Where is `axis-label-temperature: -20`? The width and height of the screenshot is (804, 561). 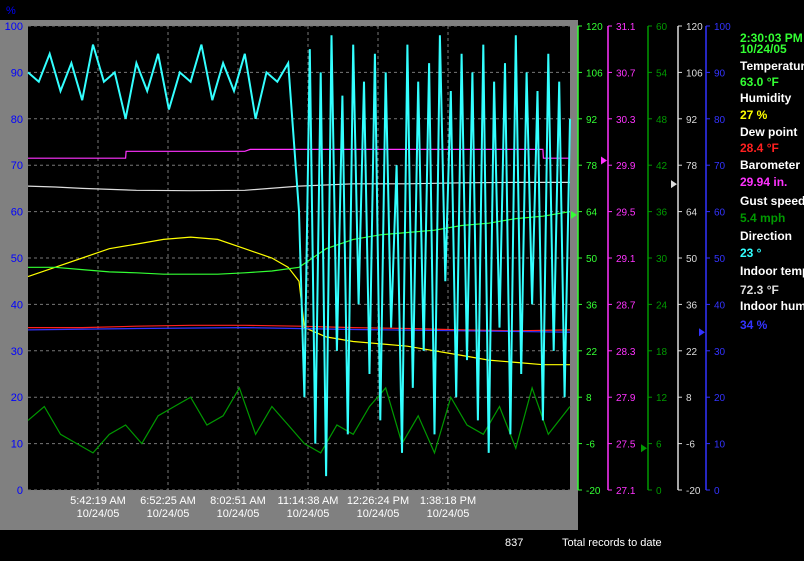
axis-label-temperature: -20 is located at coordinates (593, 491).